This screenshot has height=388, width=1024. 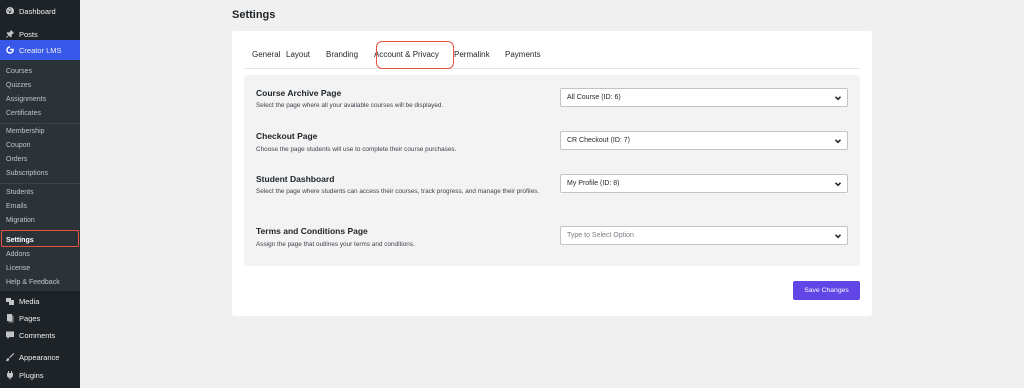 I want to click on submenu-item-migration: Migration, so click(x=40, y=220).